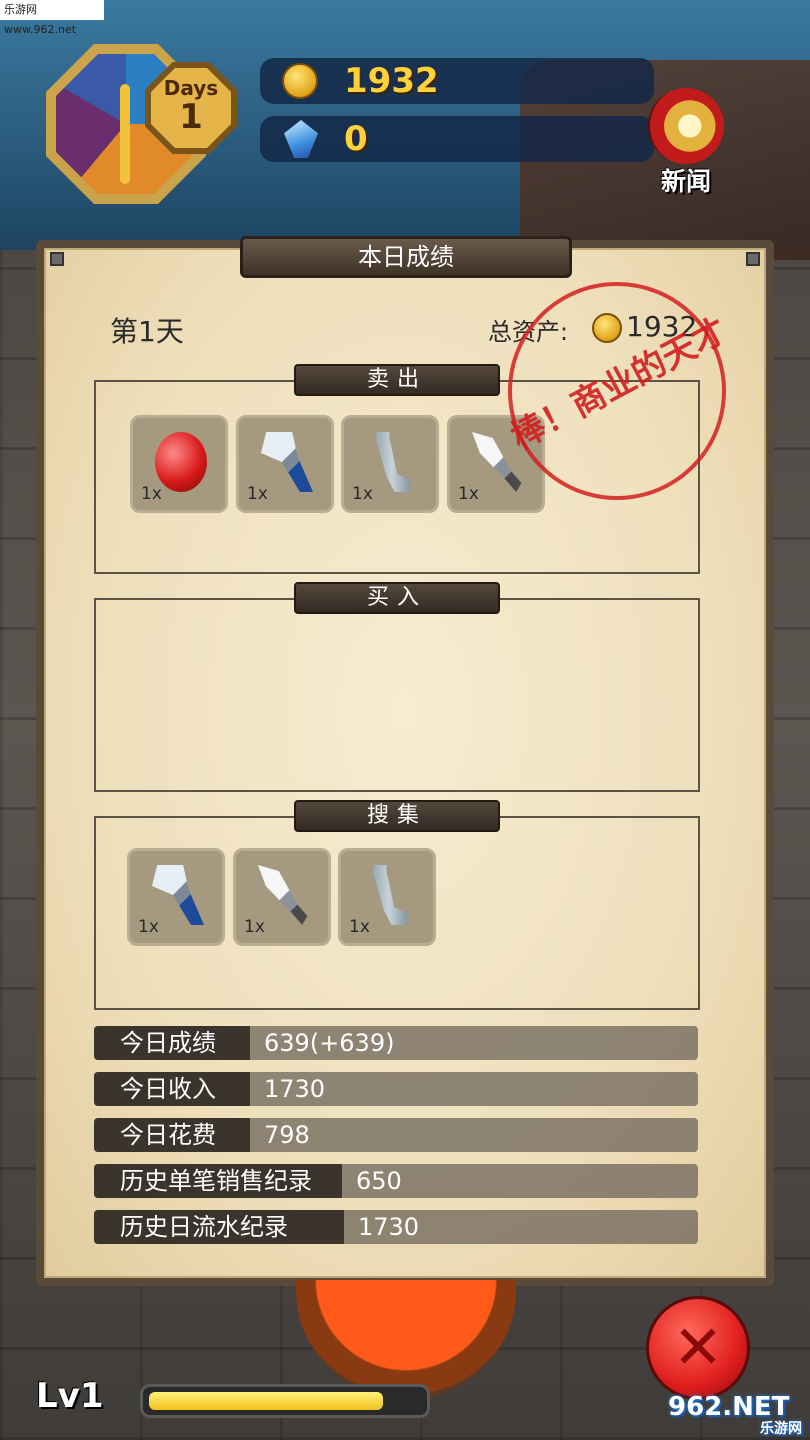 This screenshot has height=1440, width=810. I want to click on gem-icon, so click(301, 139).